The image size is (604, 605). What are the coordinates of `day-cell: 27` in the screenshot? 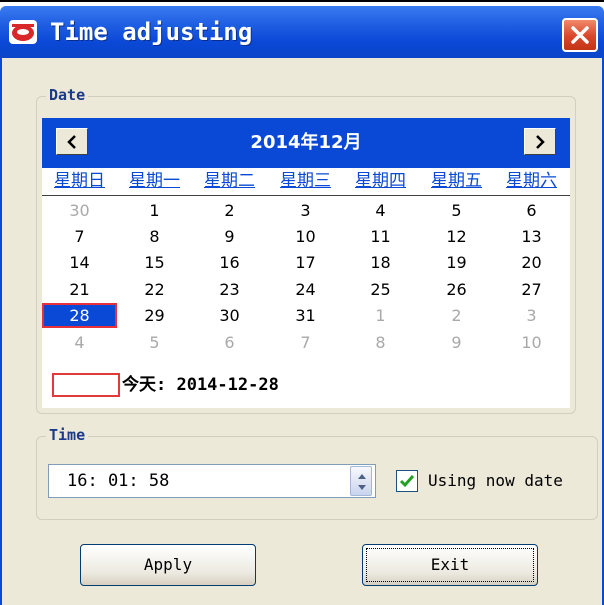 It's located at (531, 289).